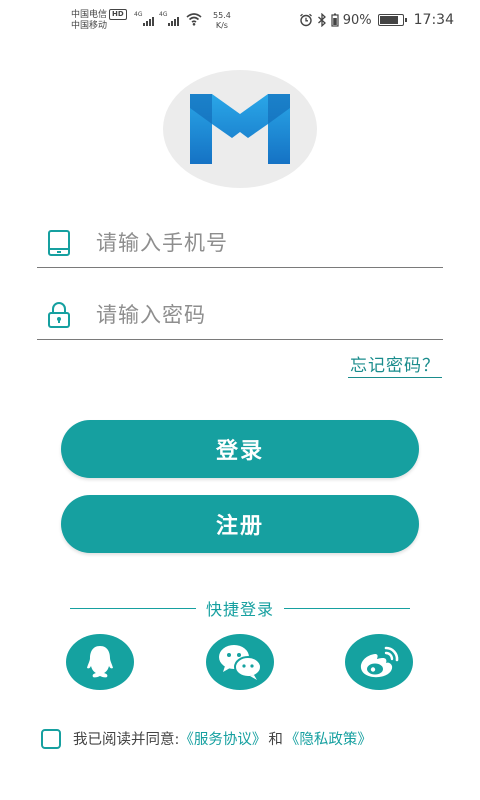 Image resolution: width=480 pixels, height=800 pixels. Describe the element at coordinates (256, 314) in the screenshot. I see `password-input` at that location.